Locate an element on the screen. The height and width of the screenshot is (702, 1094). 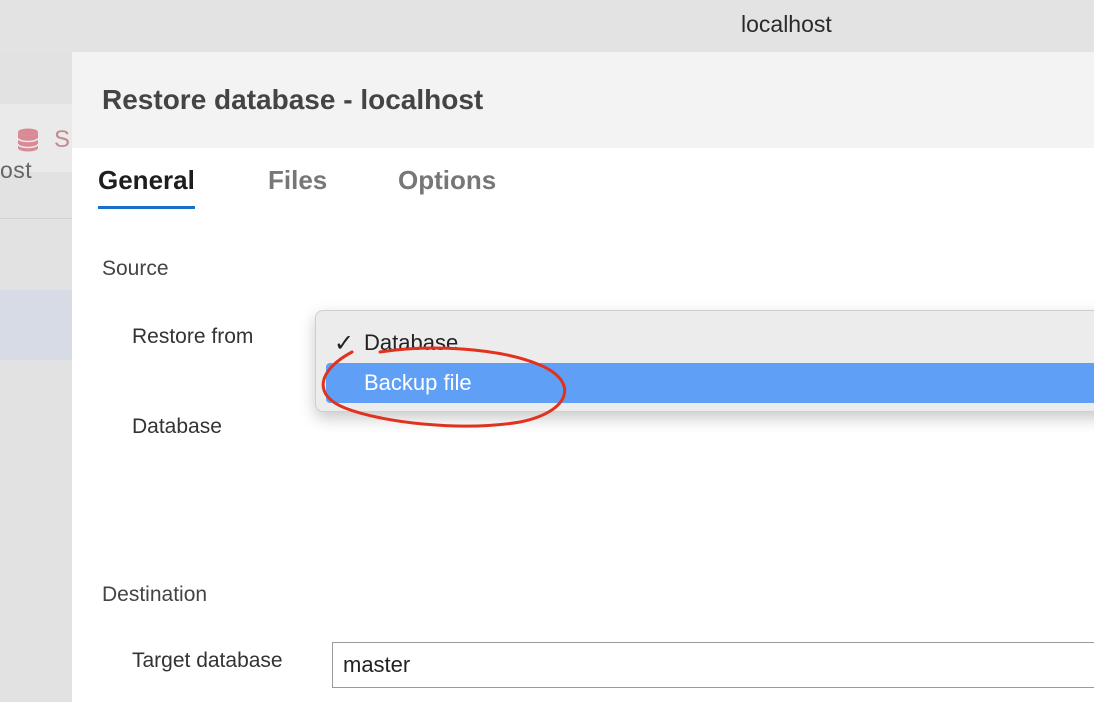
restore-from-dropdown: ✓ Database Backup file is located at coordinates (704, 361).